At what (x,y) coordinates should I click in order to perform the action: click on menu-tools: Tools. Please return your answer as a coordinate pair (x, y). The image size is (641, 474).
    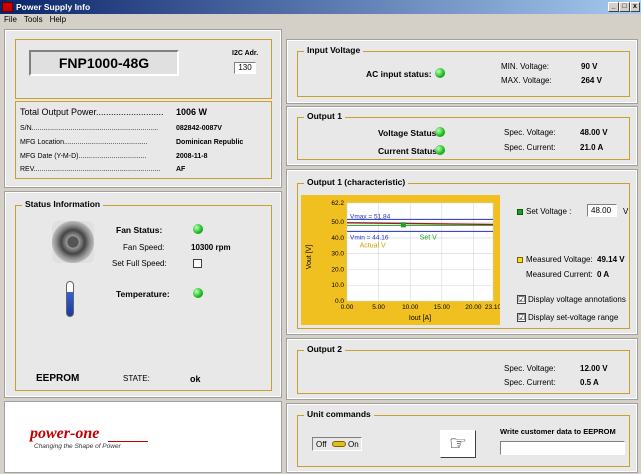
    Looking at the image, I should click on (33, 19).